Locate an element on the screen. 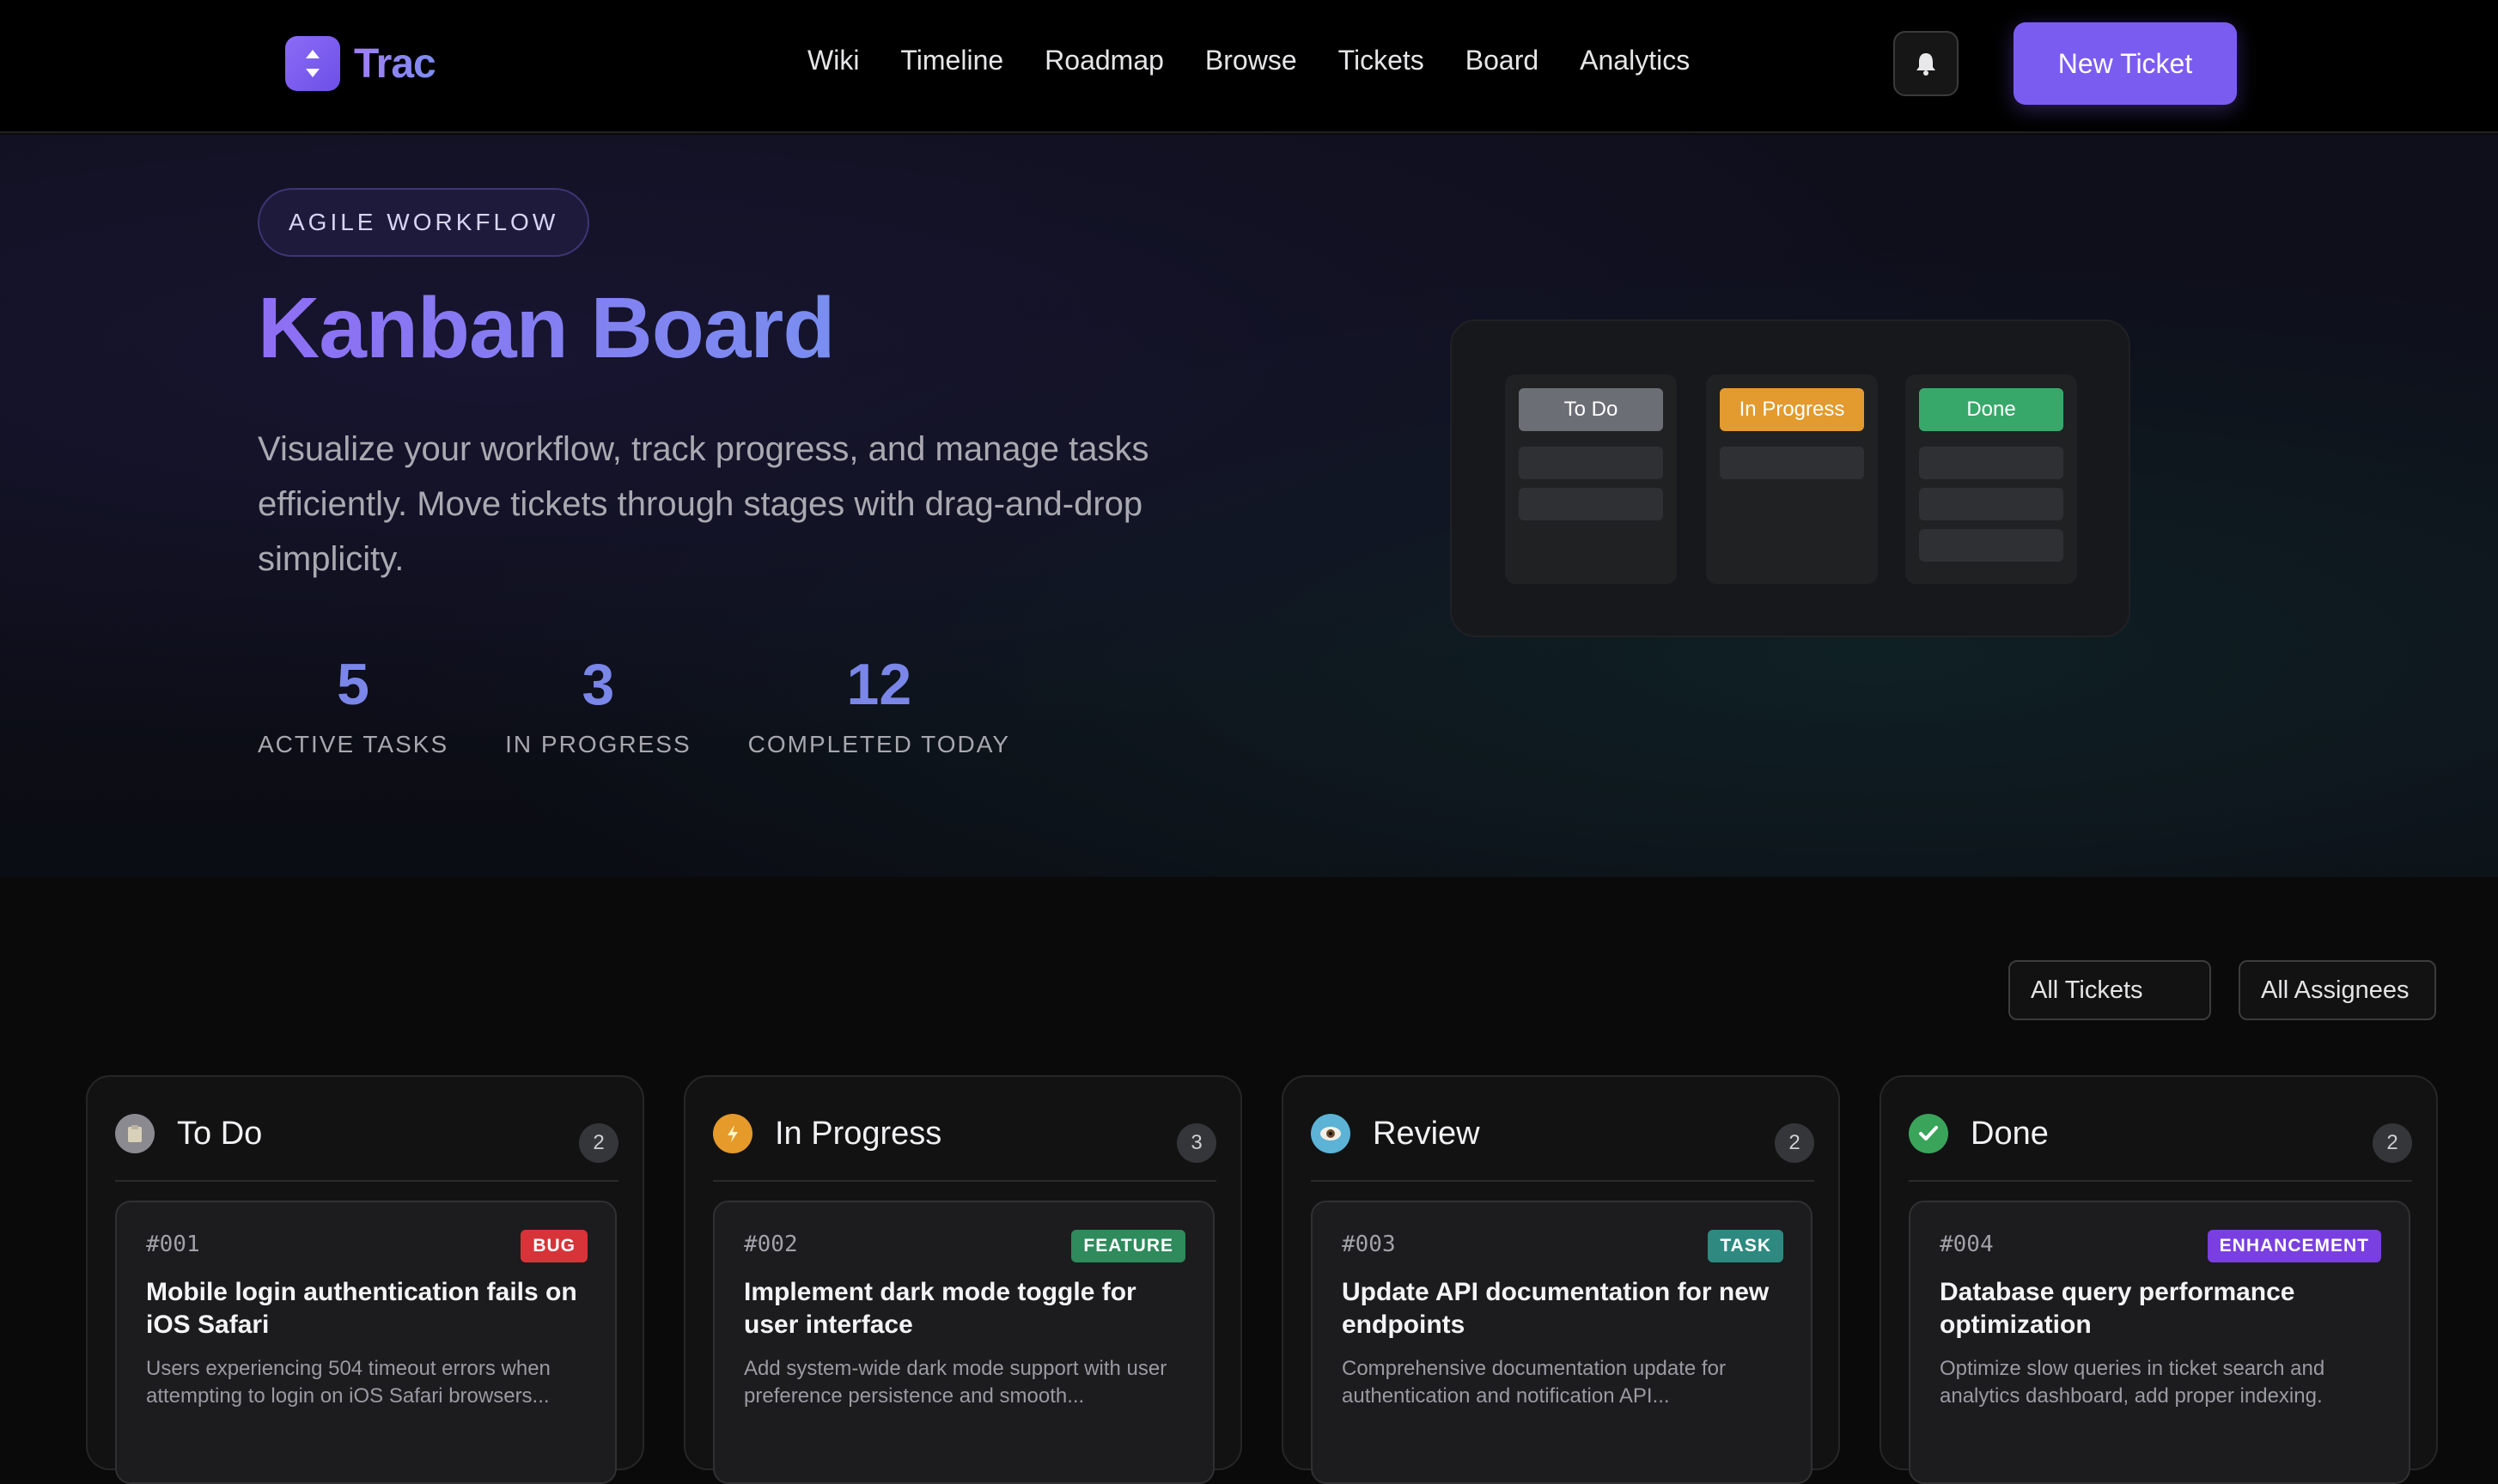  stat-label: ACTIVE TASKS is located at coordinates (353, 744).